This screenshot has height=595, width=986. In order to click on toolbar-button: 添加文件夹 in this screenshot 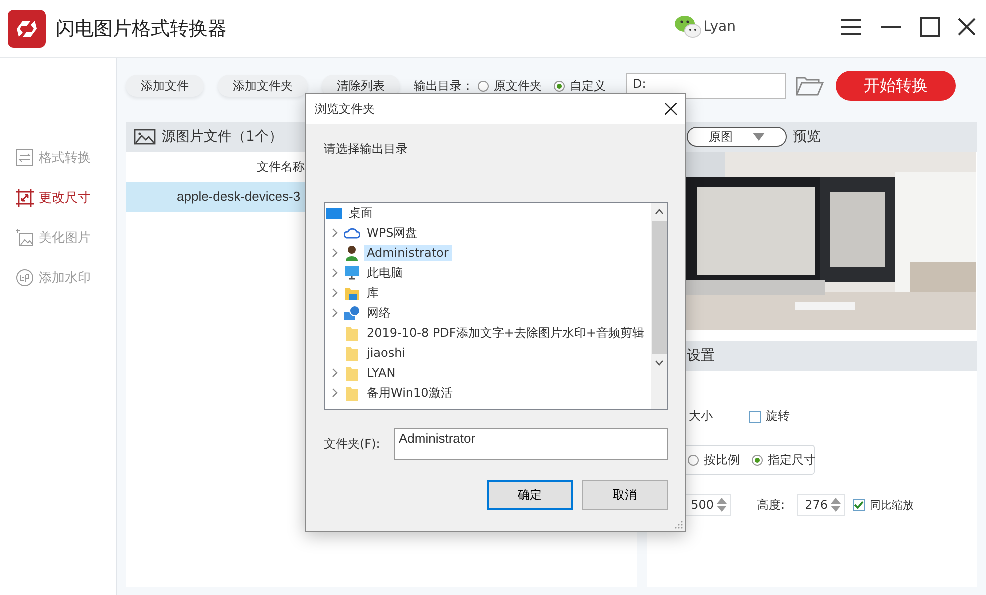, I will do `click(263, 86)`.